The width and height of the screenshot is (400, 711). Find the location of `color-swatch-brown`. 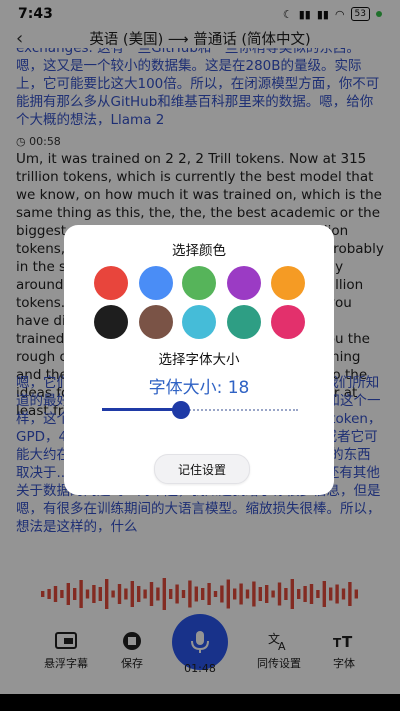

color-swatch-brown is located at coordinates (156, 322).